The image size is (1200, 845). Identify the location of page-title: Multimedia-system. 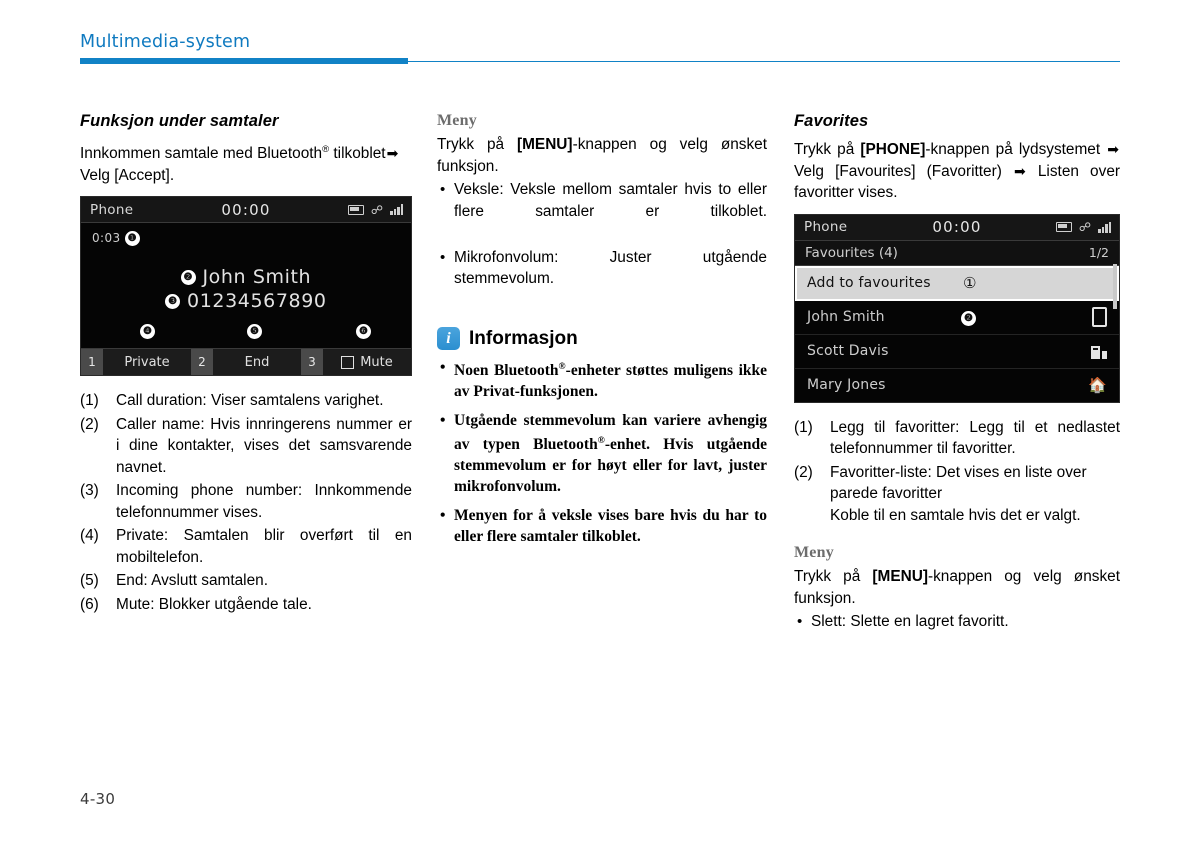
(165, 42).